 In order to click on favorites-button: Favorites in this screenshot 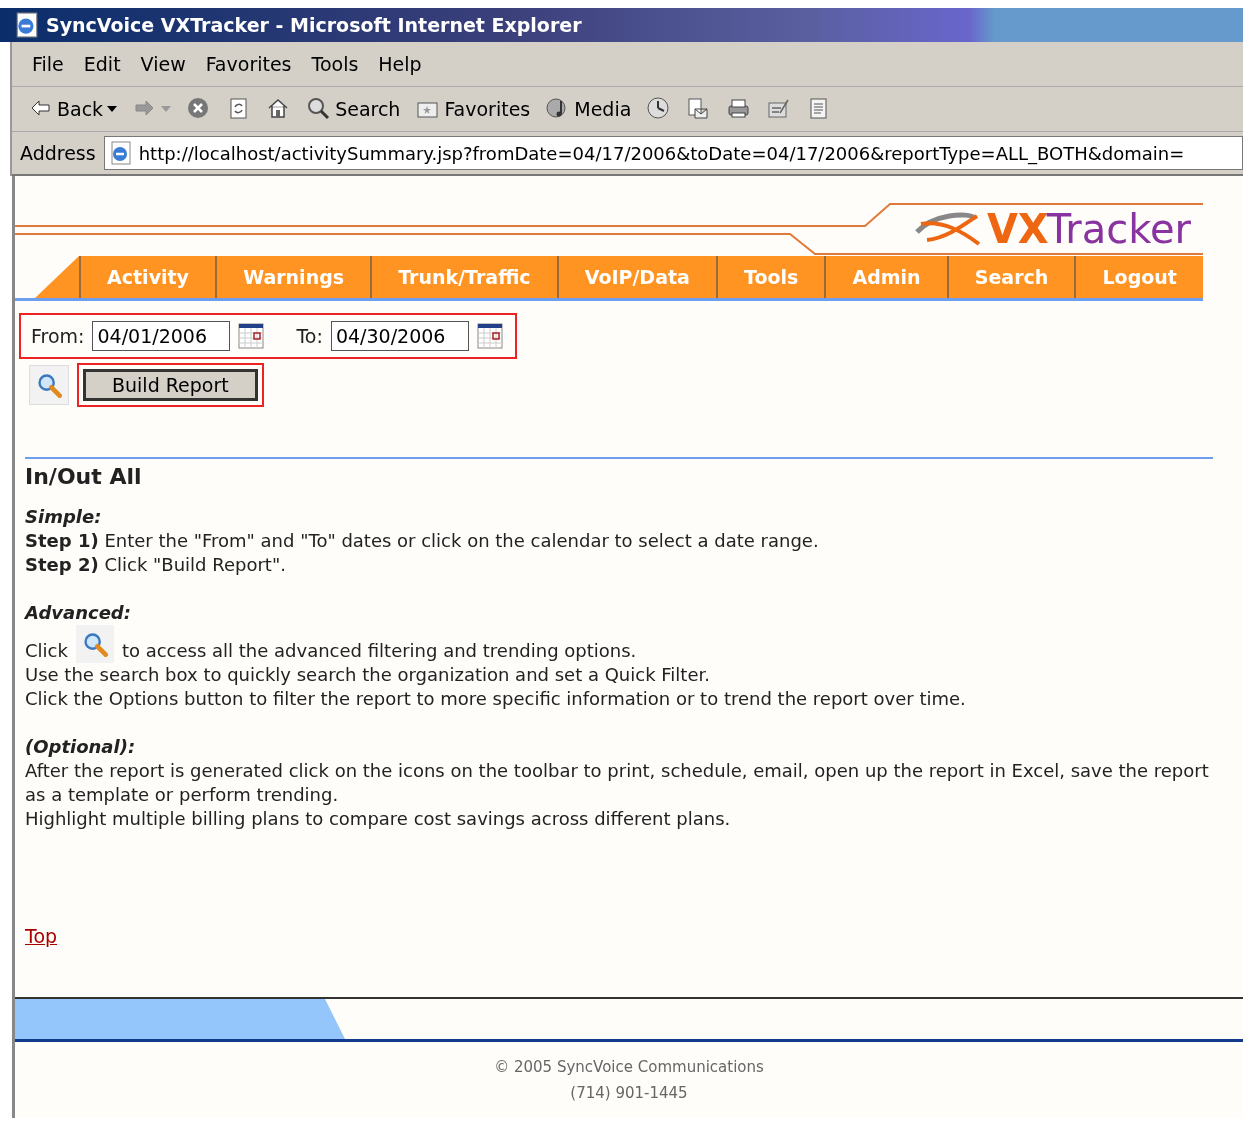, I will do `click(473, 109)`.